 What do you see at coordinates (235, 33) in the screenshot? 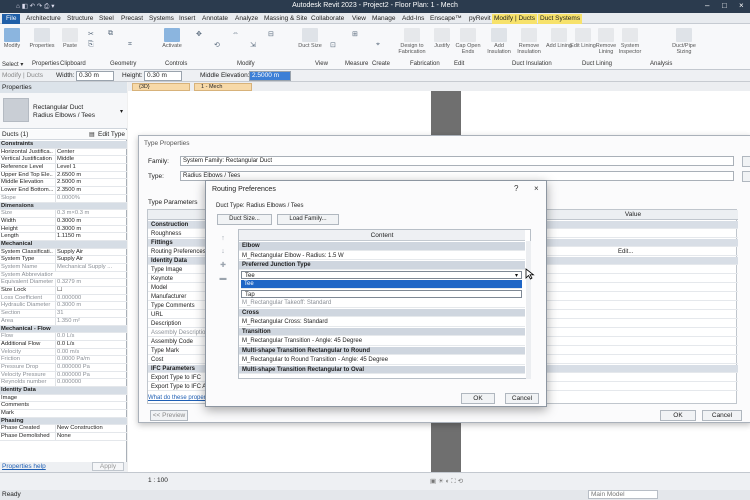
I see `ribbon-tool-icon-6: ⇔` at bounding box center [235, 33].